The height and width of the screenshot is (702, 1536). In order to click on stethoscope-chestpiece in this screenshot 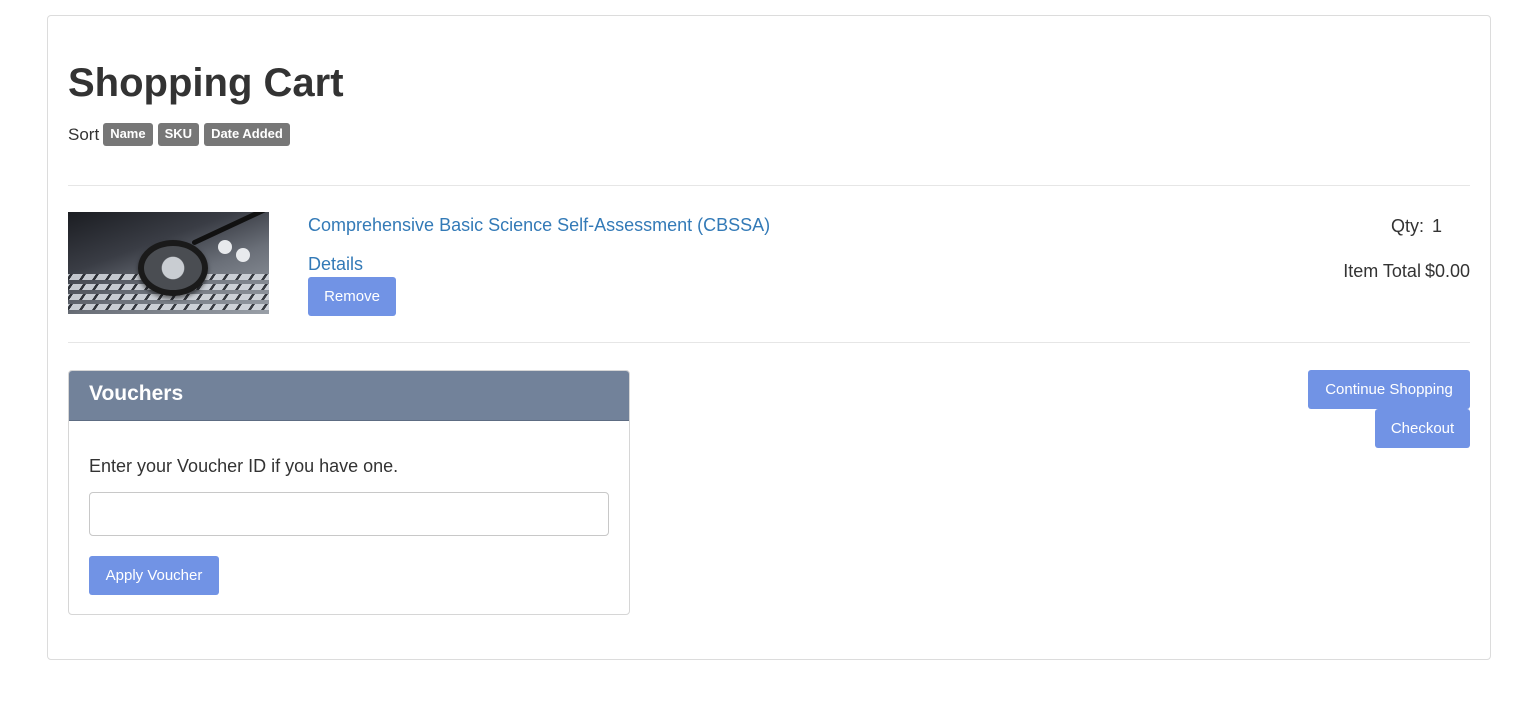, I will do `click(173, 268)`.